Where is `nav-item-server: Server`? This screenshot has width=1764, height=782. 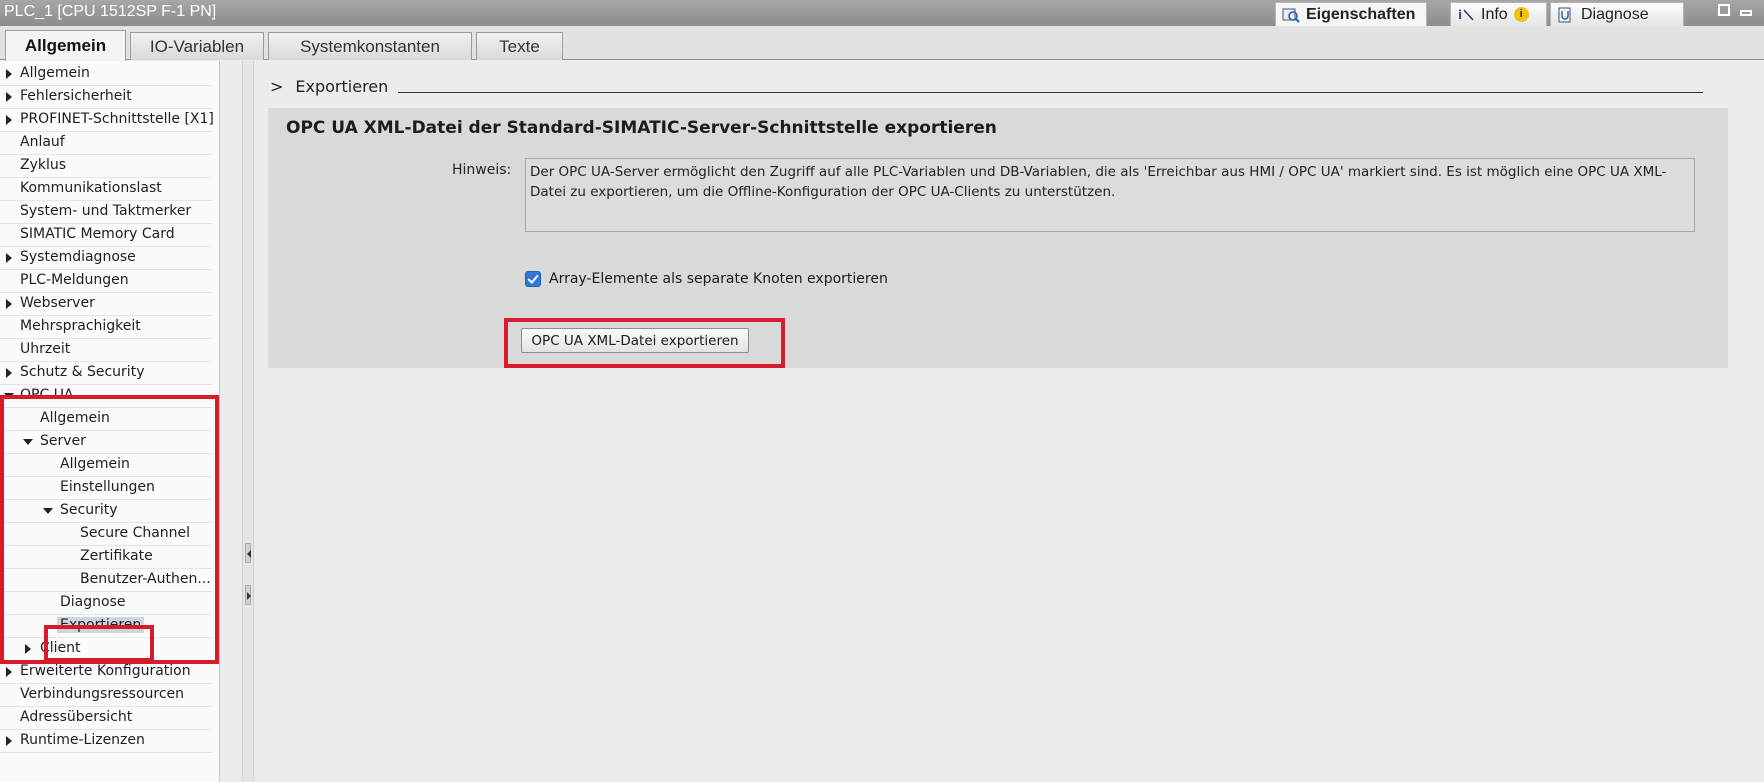 nav-item-server: Server is located at coordinates (106, 442).